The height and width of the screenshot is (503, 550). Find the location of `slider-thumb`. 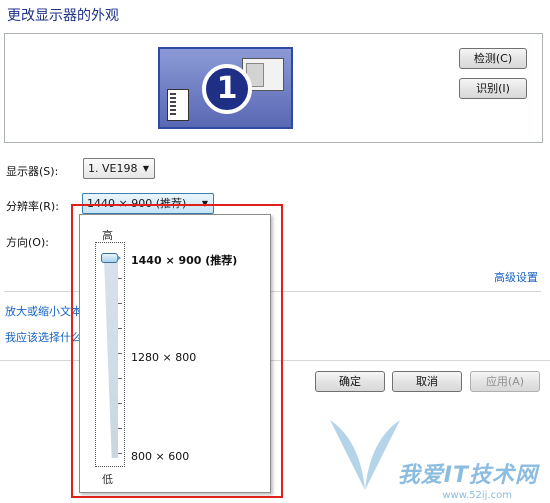

slider-thumb is located at coordinates (111, 258).